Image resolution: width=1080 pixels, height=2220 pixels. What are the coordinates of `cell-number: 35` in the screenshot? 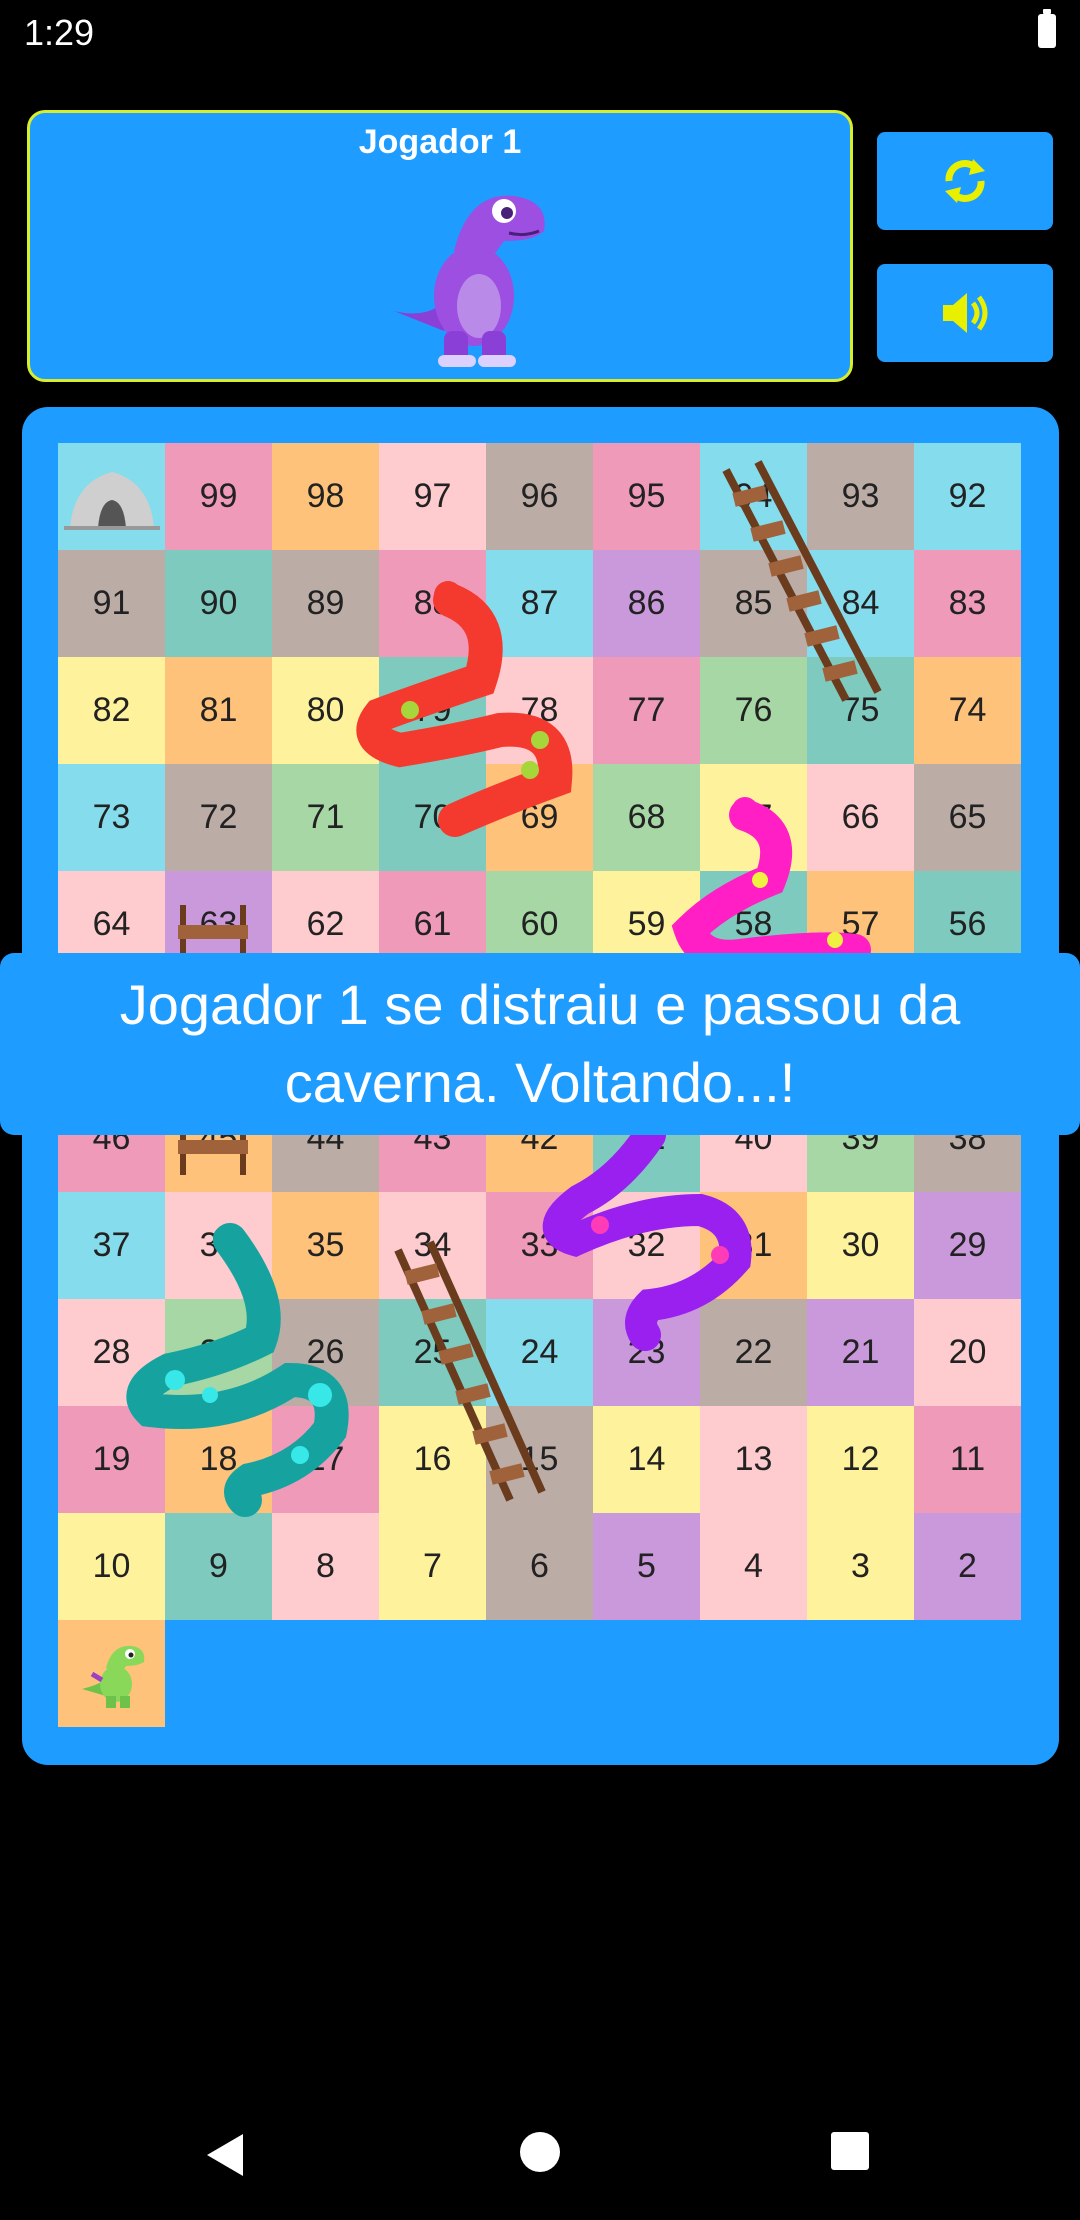 It's located at (325, 1245).